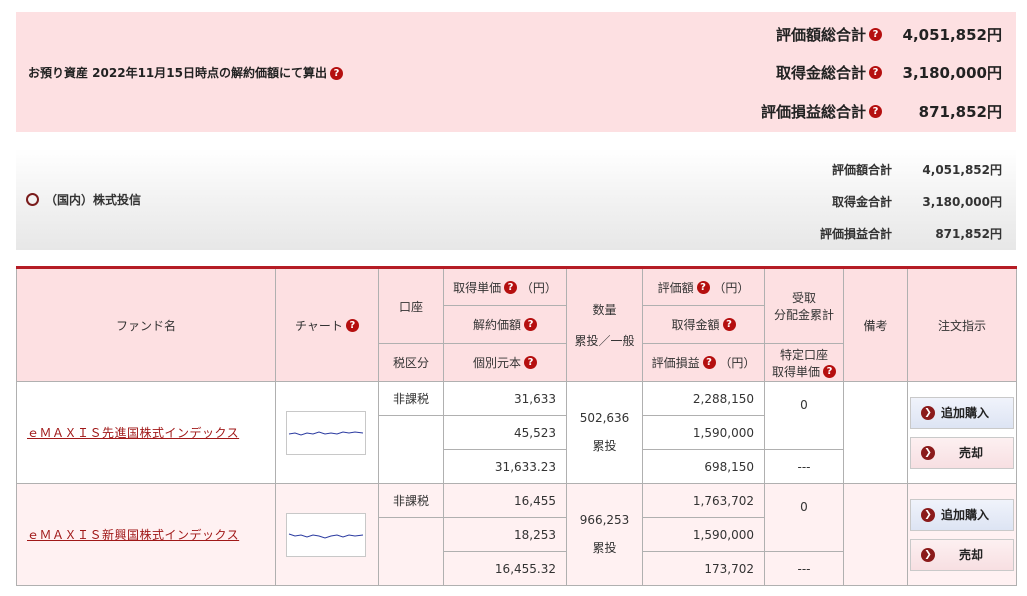  I want to click on asset-summary-text: お預り資産 2022年11月15日時点の解約価額にて算出, so click(177, 73).